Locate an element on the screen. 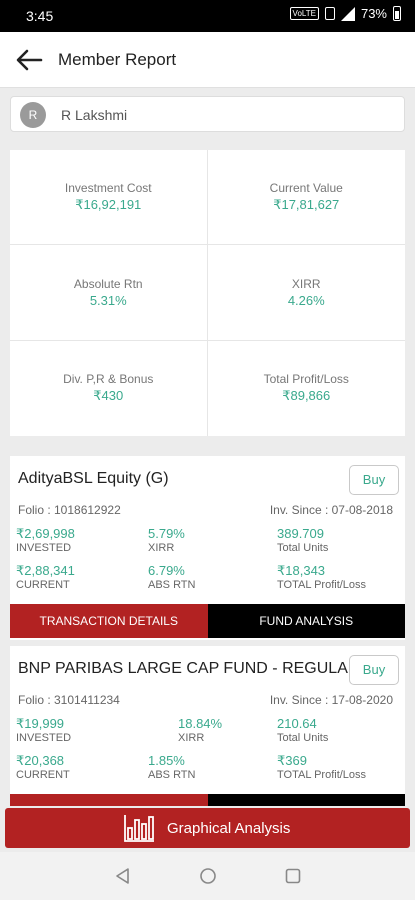 The width and height of the screenshot is (415, 900). stat-xirr: 18.84% XIRR is located at coordinates (200, 730).